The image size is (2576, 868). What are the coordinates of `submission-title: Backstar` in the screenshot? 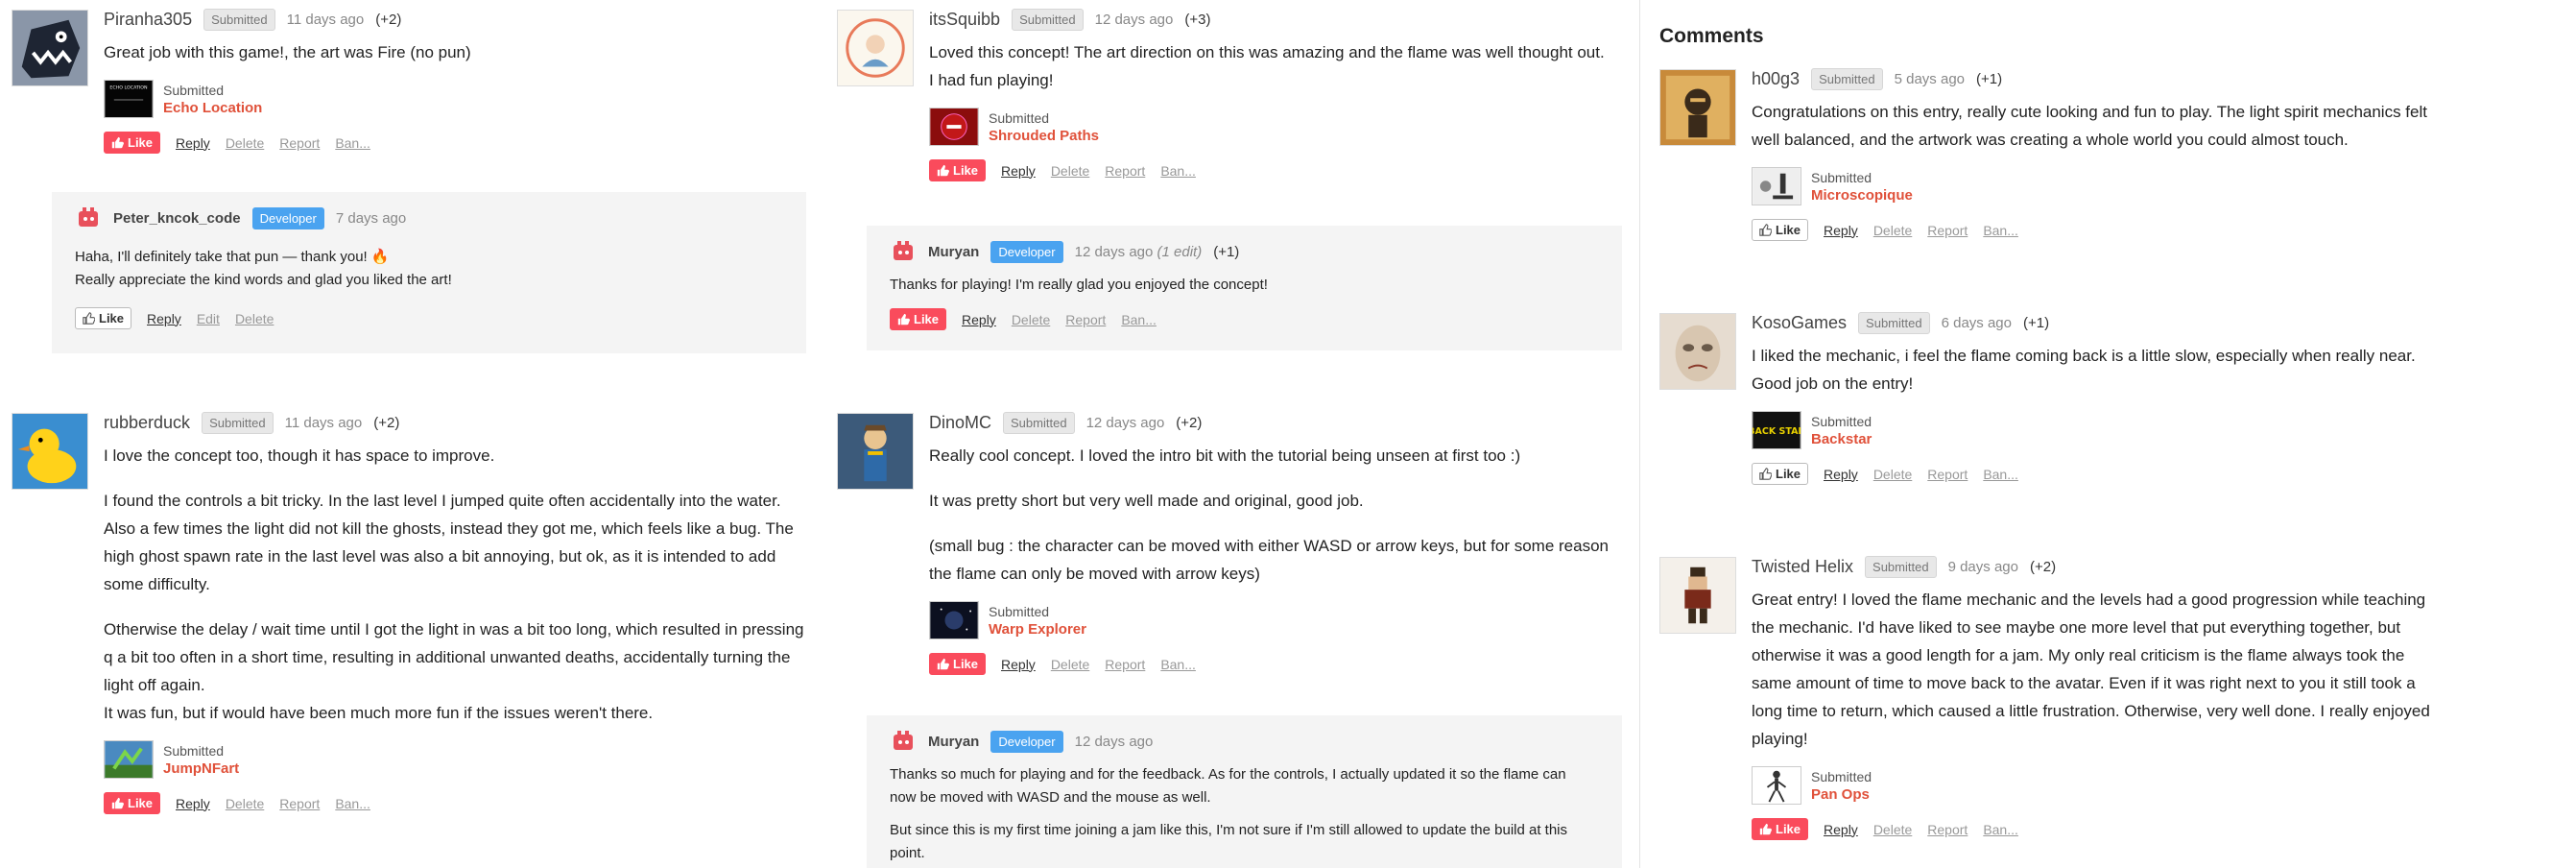 It's located at (1841, 439).